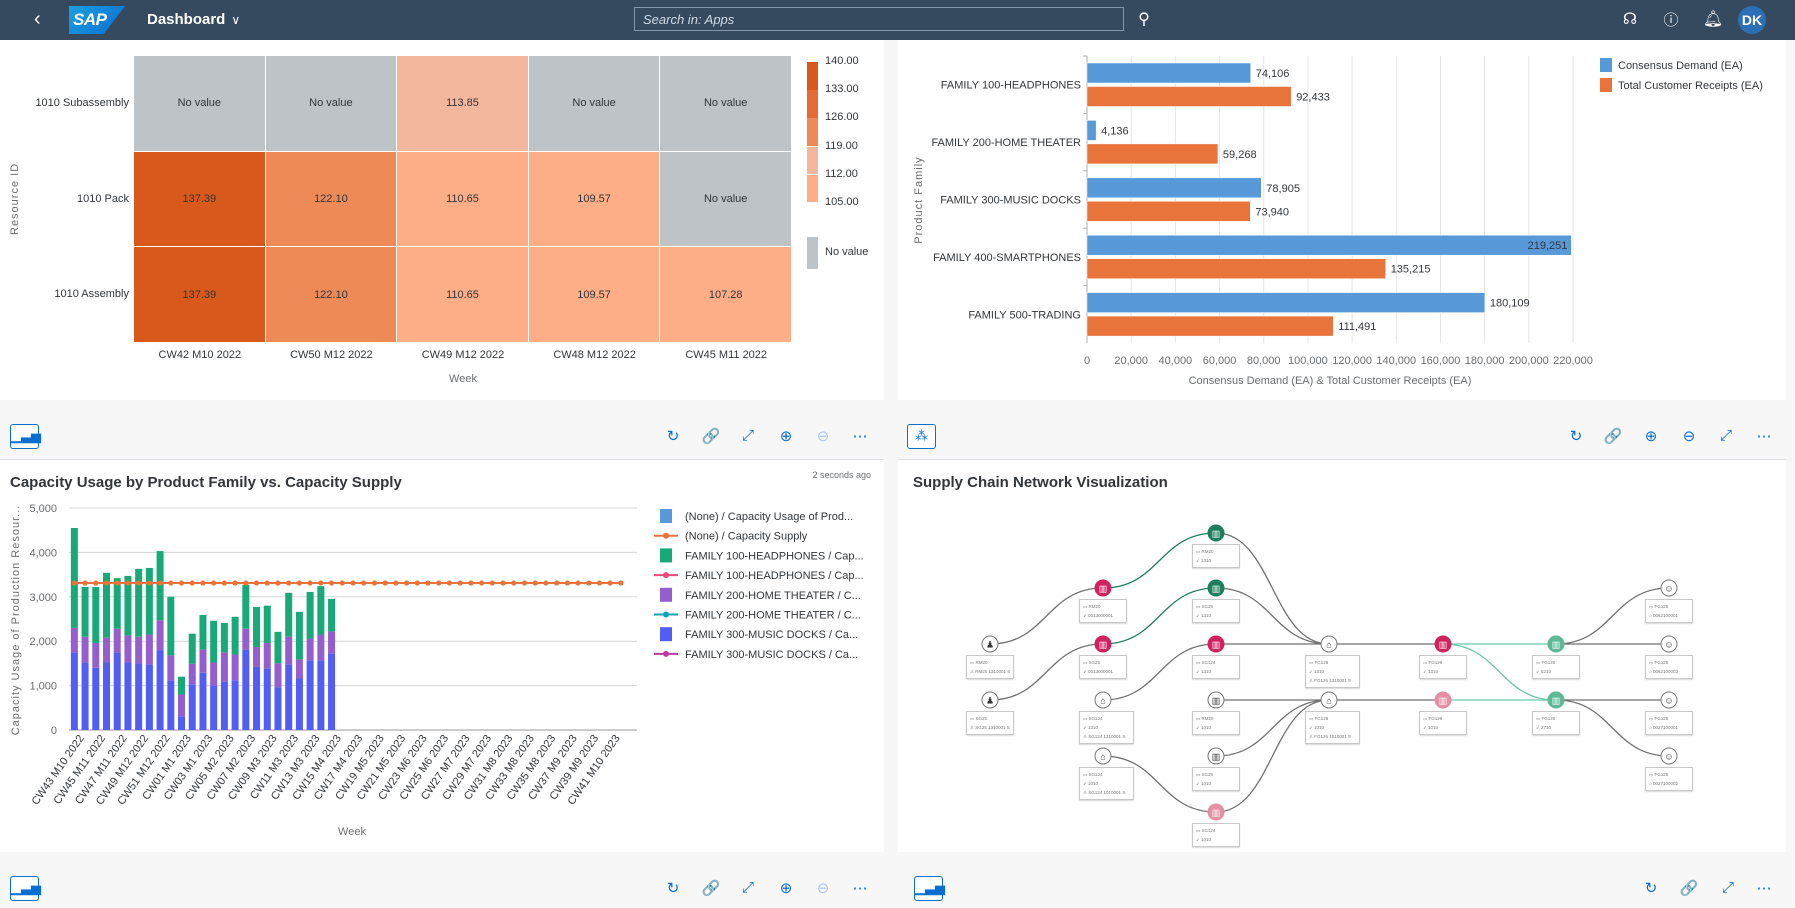  What do you see at coordinates (1669, 779) in the screenshot?
I see `node-info-box: ▭ FG126 ⌂ 0027100002` at bounding box center [1669, 779].